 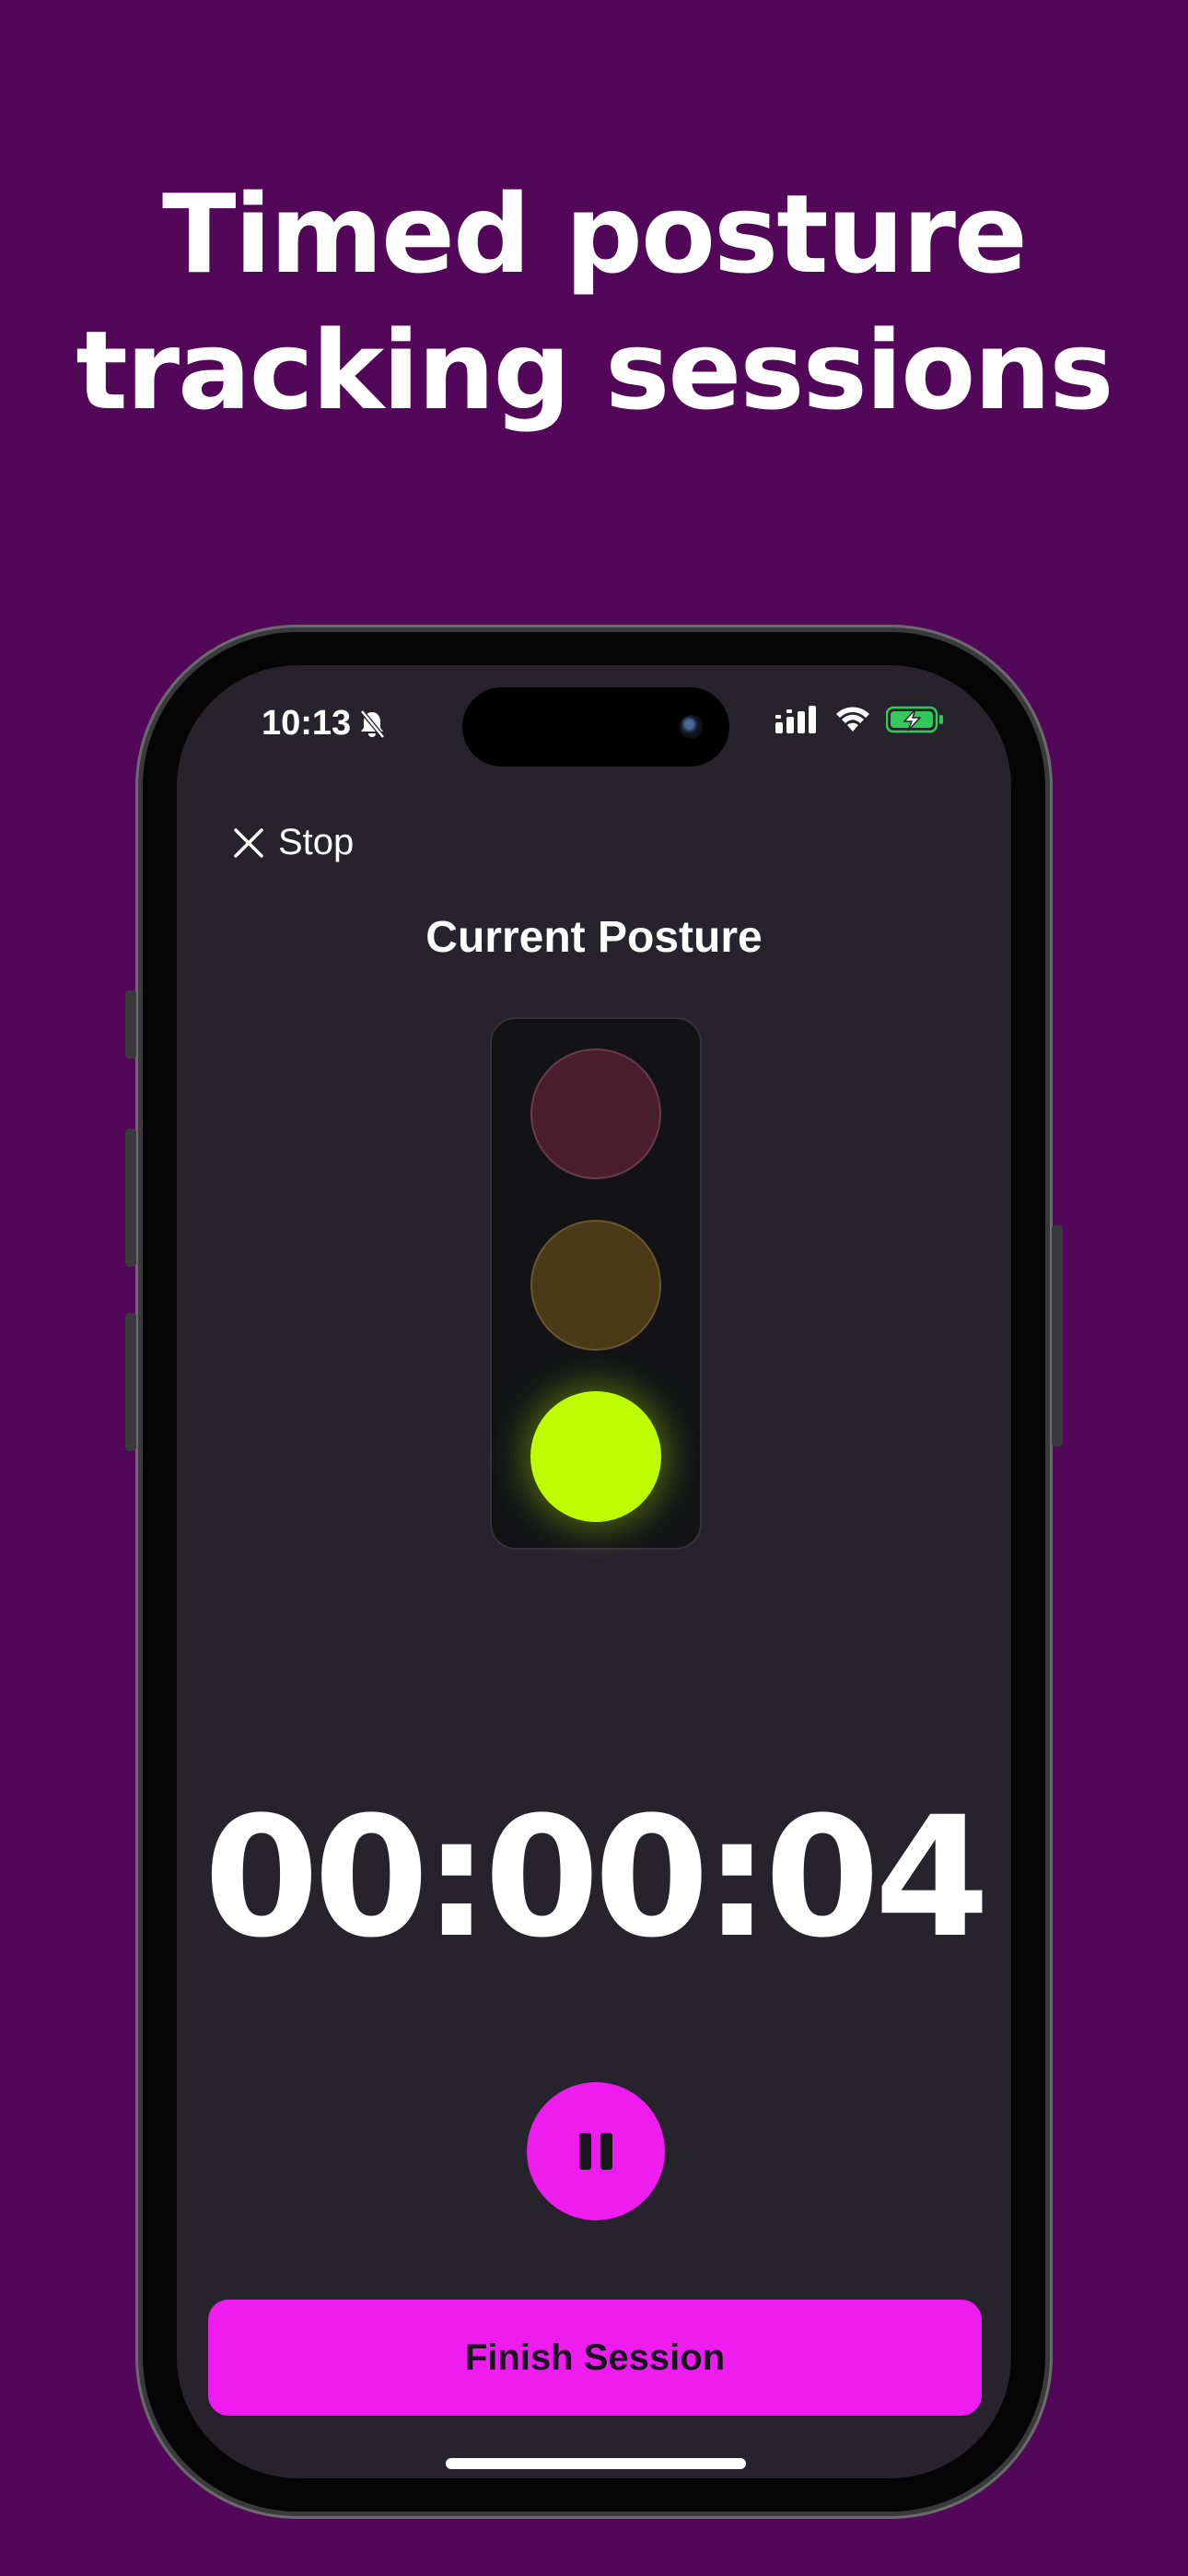 I want to click on green-light-on, so click(x=595, y=1456).